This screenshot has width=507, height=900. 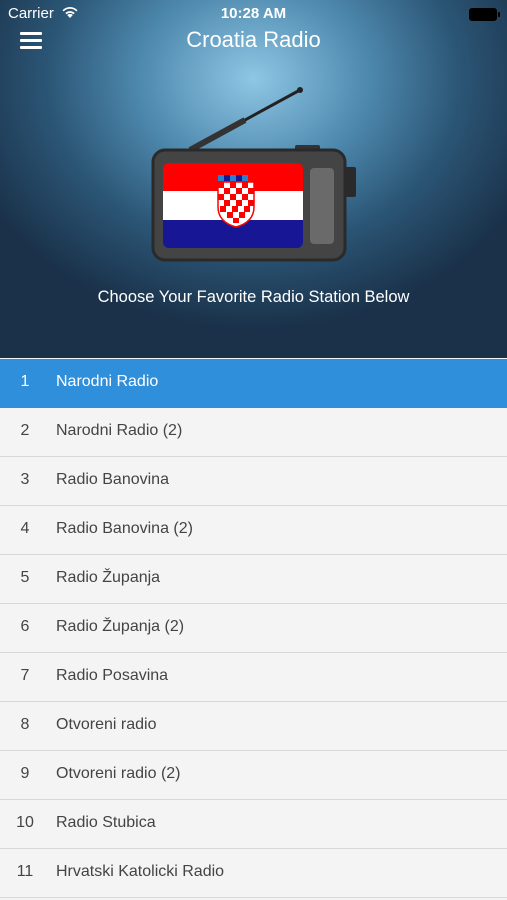 I want to click on station-name: Radio Stubica, so click(x=106, y=822).